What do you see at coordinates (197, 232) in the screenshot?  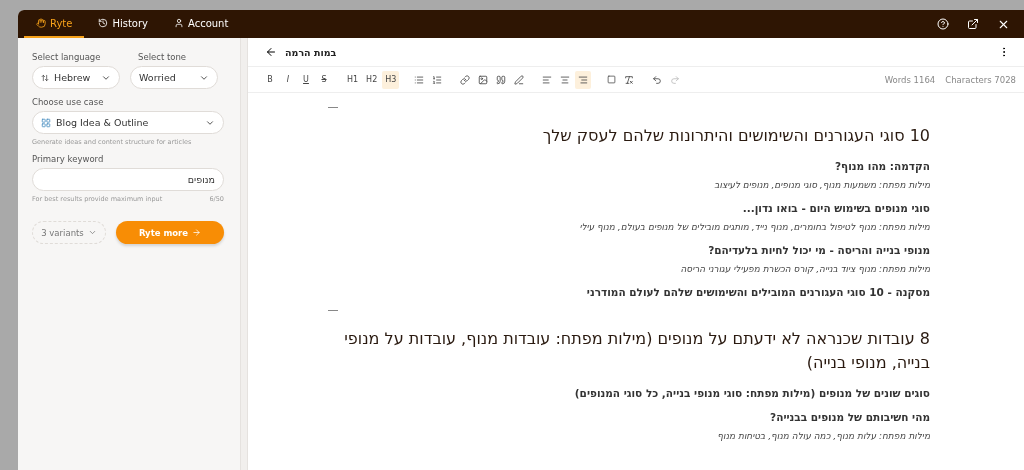 I see `arrow-right-icon` at bounding box center [197, 232].